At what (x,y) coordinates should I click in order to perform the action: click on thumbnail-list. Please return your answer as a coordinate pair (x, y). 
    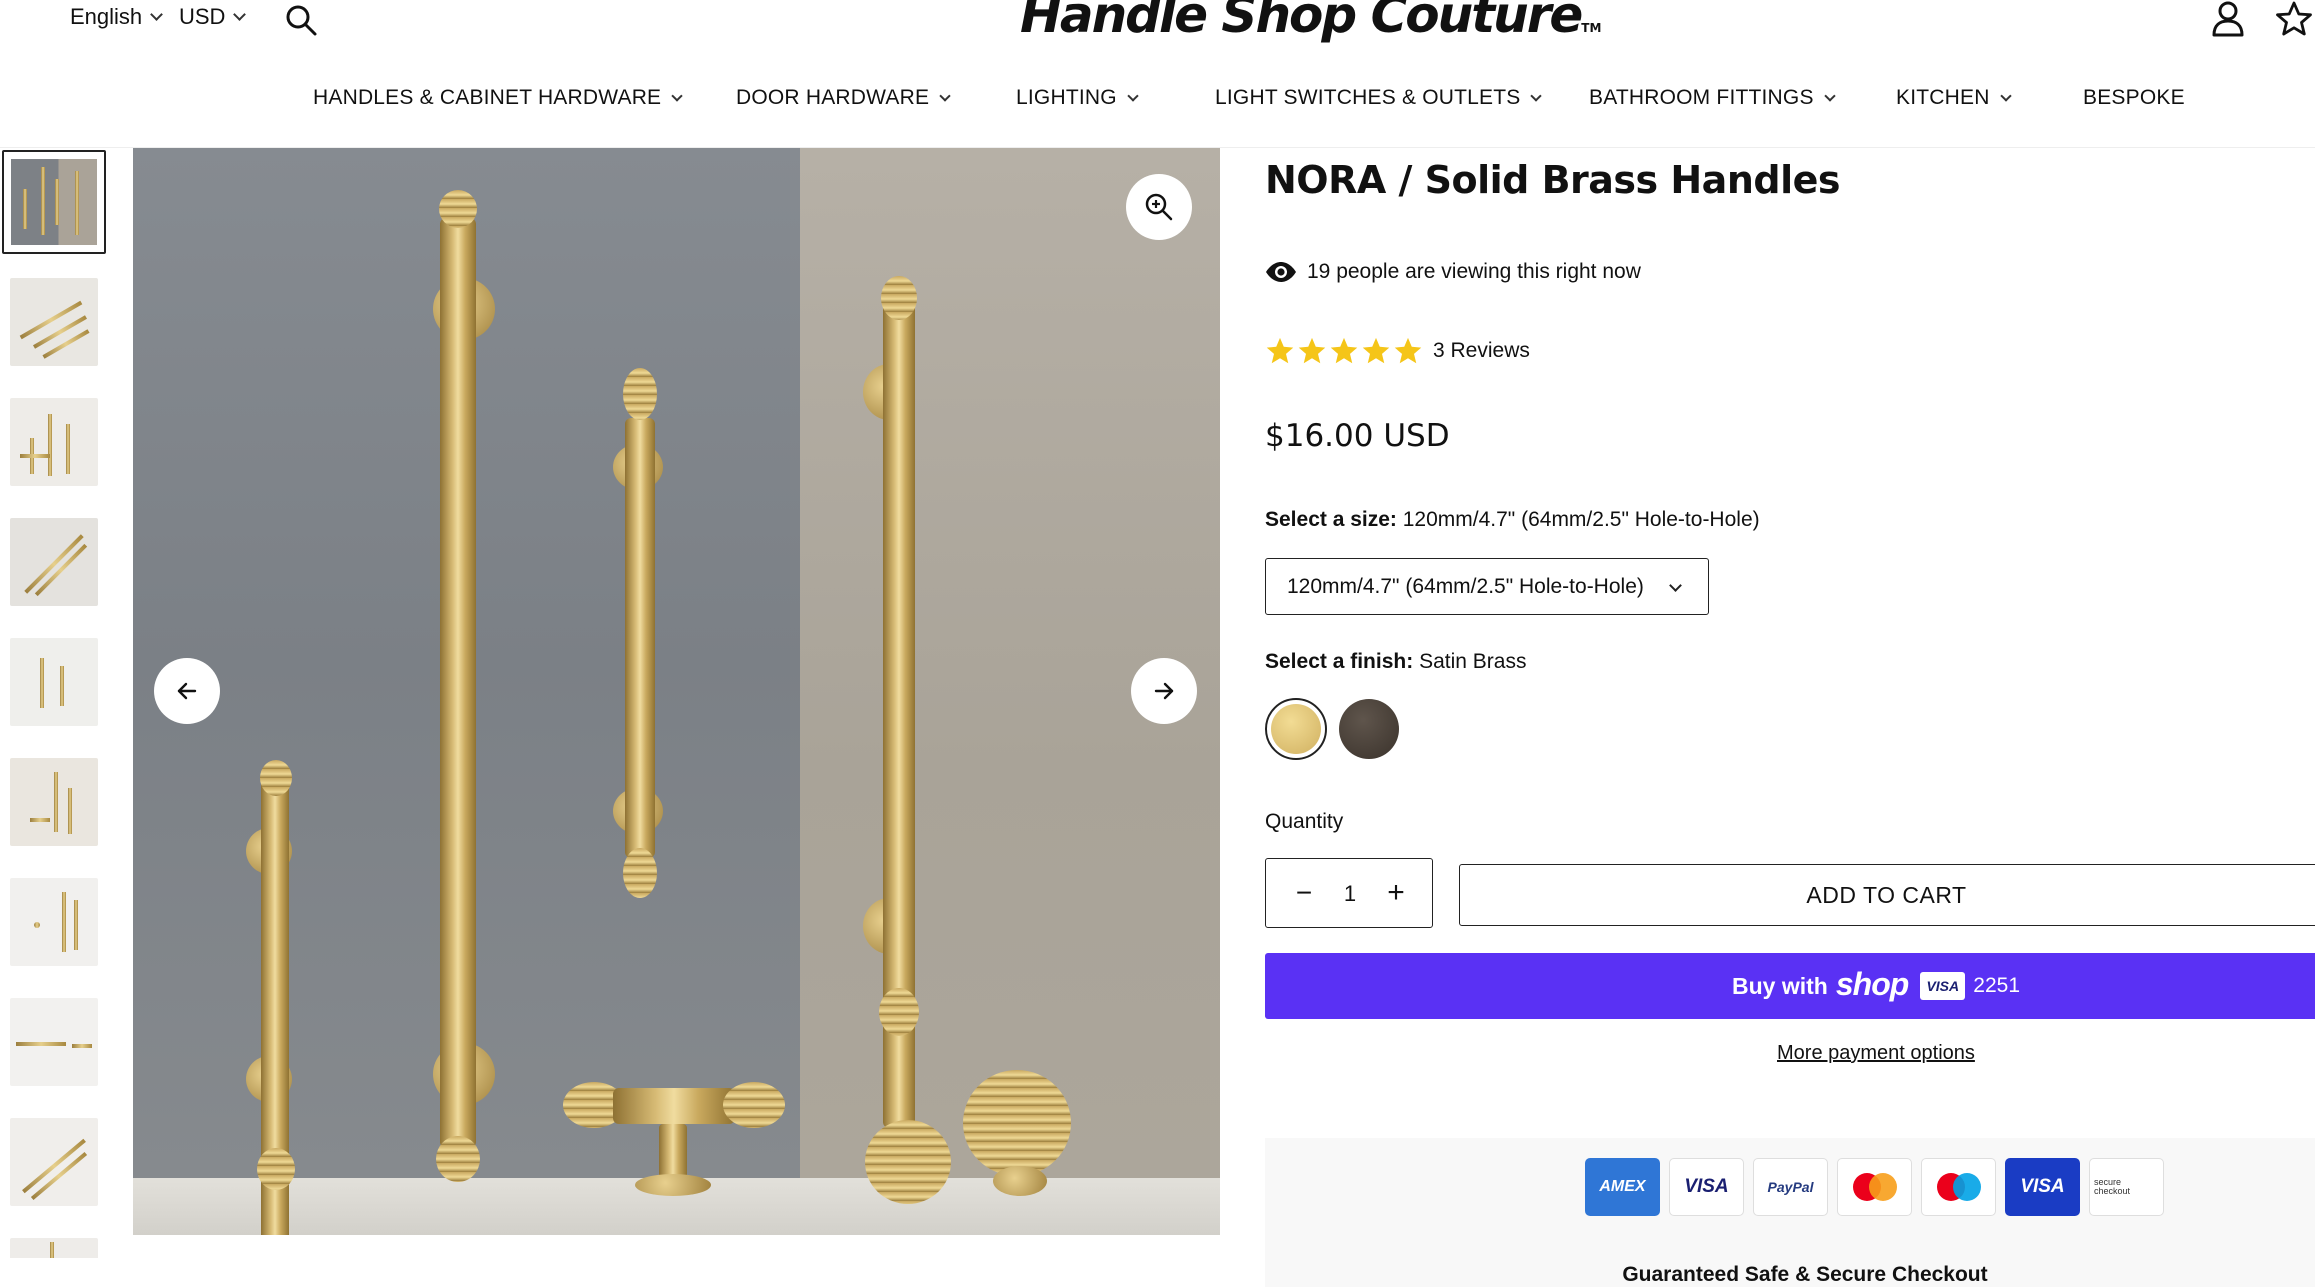
    Looking at the image, I should click on (55, 703).